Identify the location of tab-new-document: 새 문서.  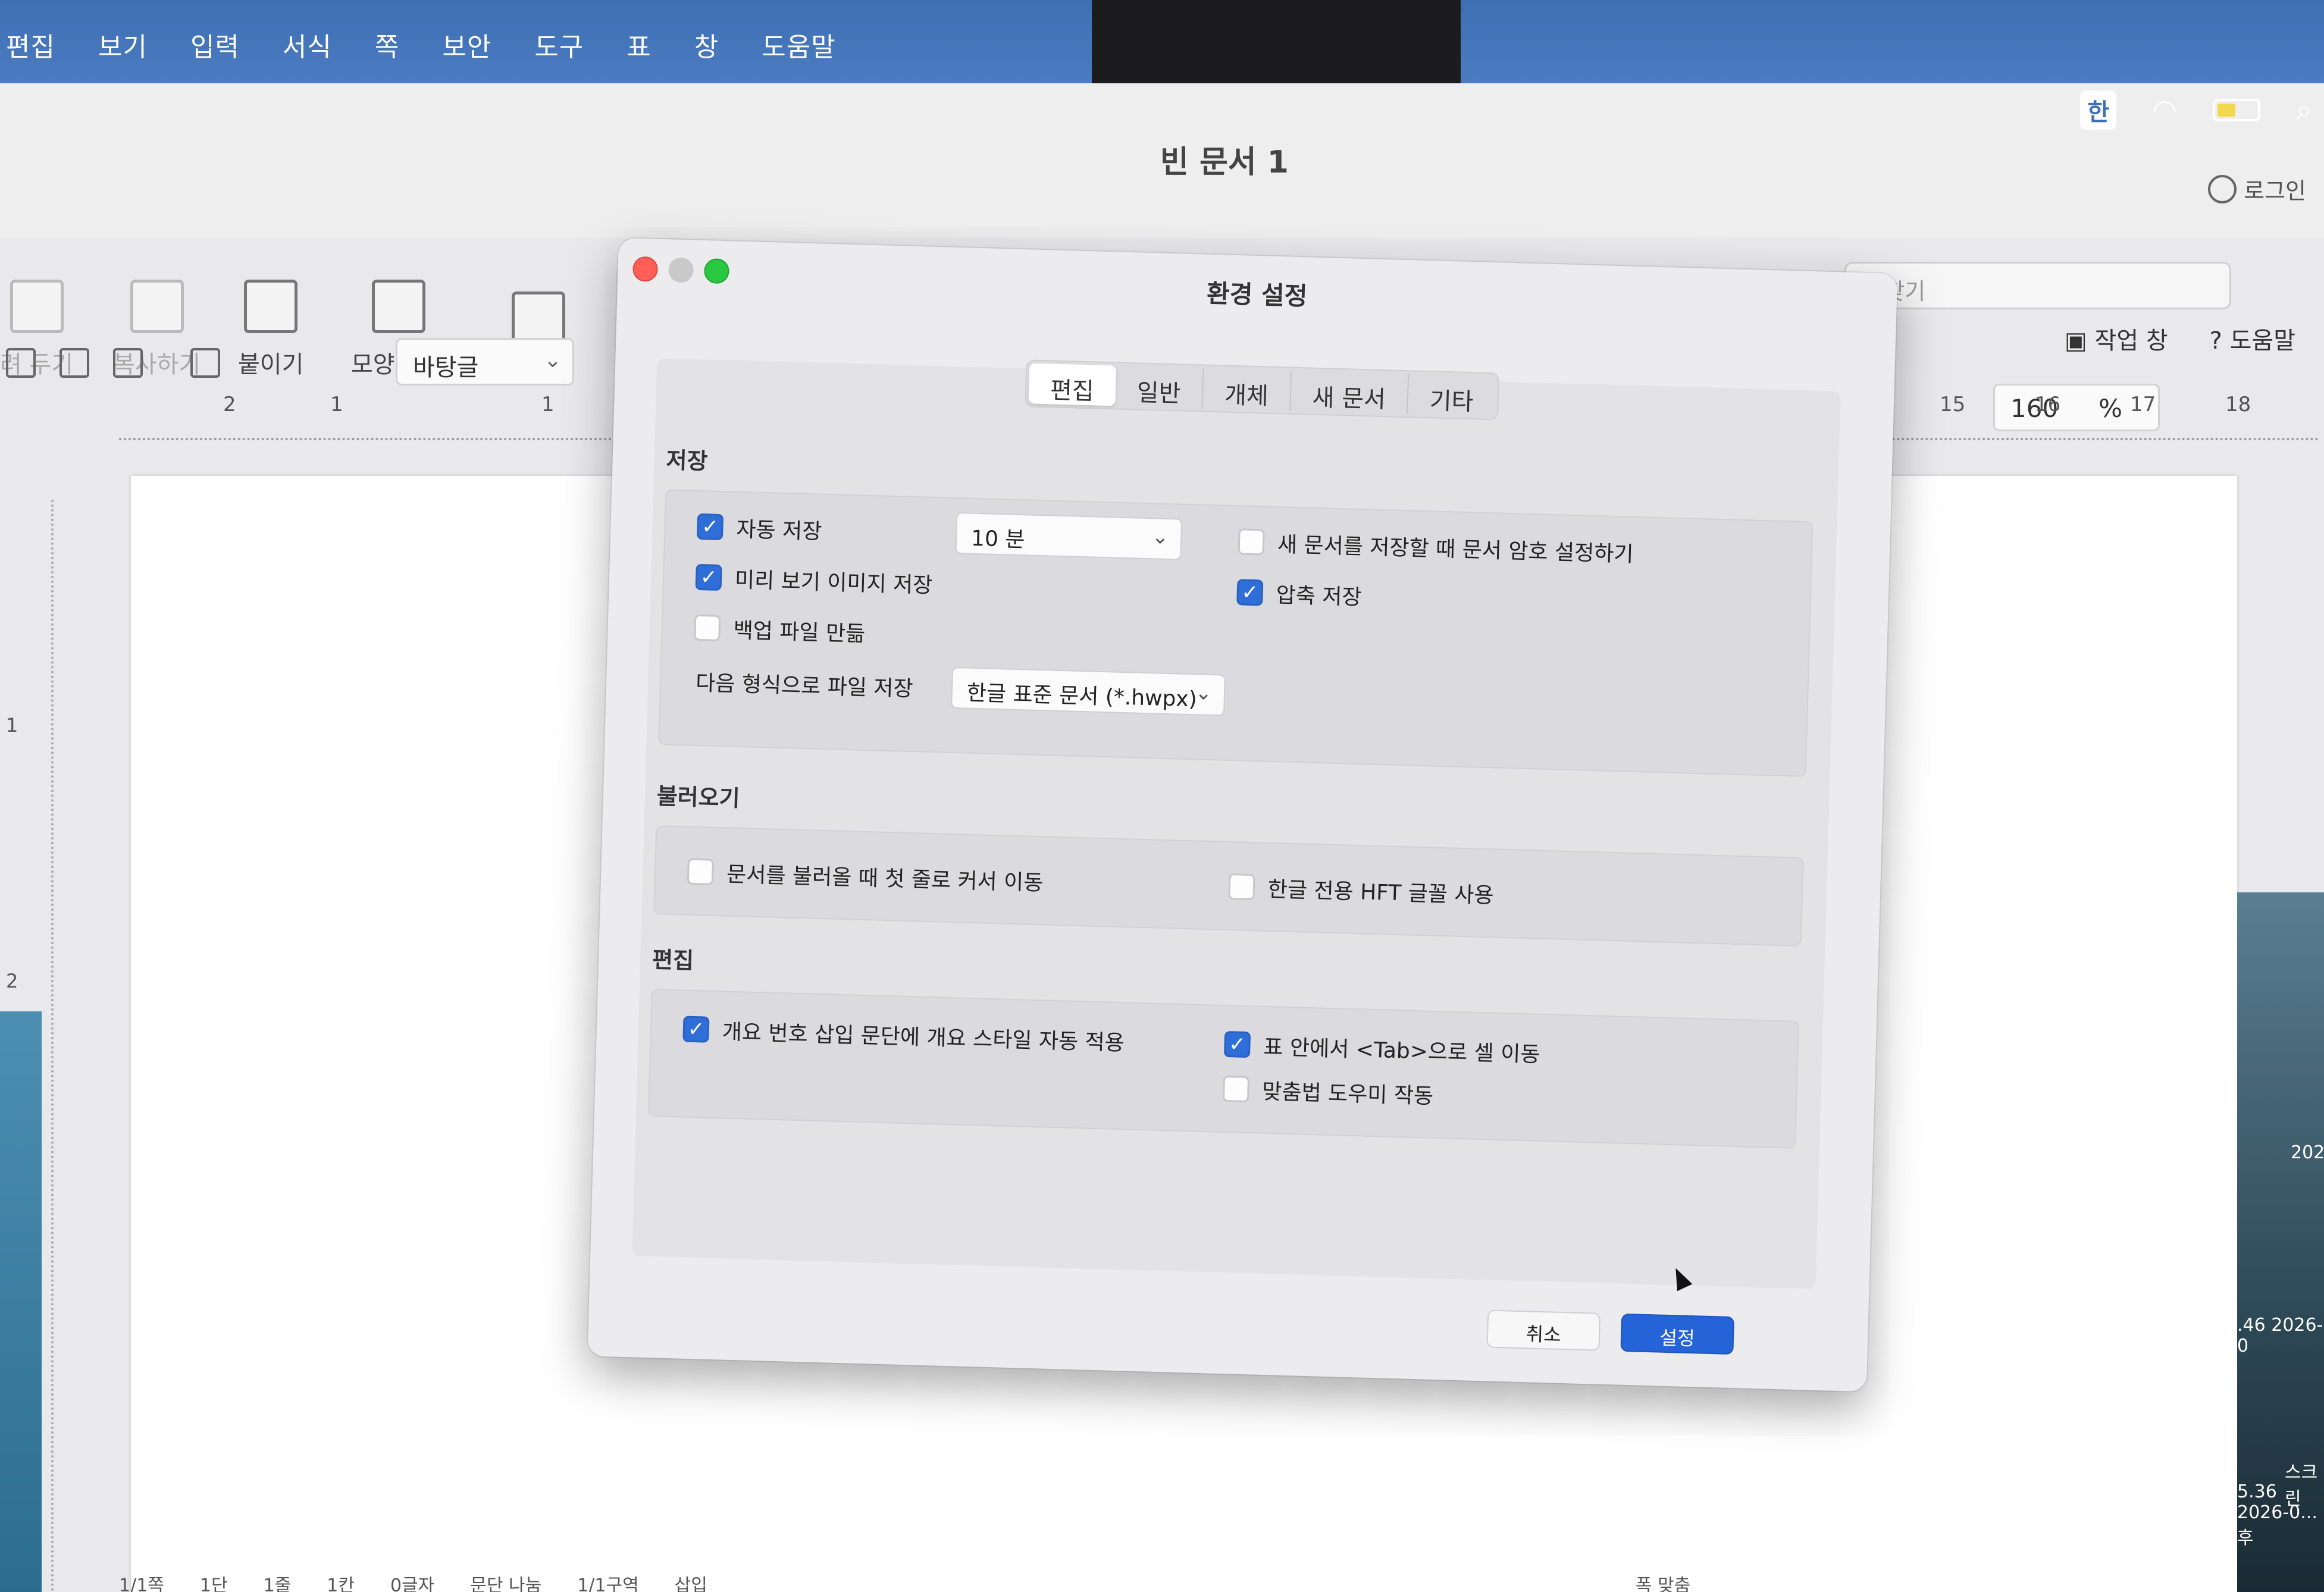
(1350, 392).